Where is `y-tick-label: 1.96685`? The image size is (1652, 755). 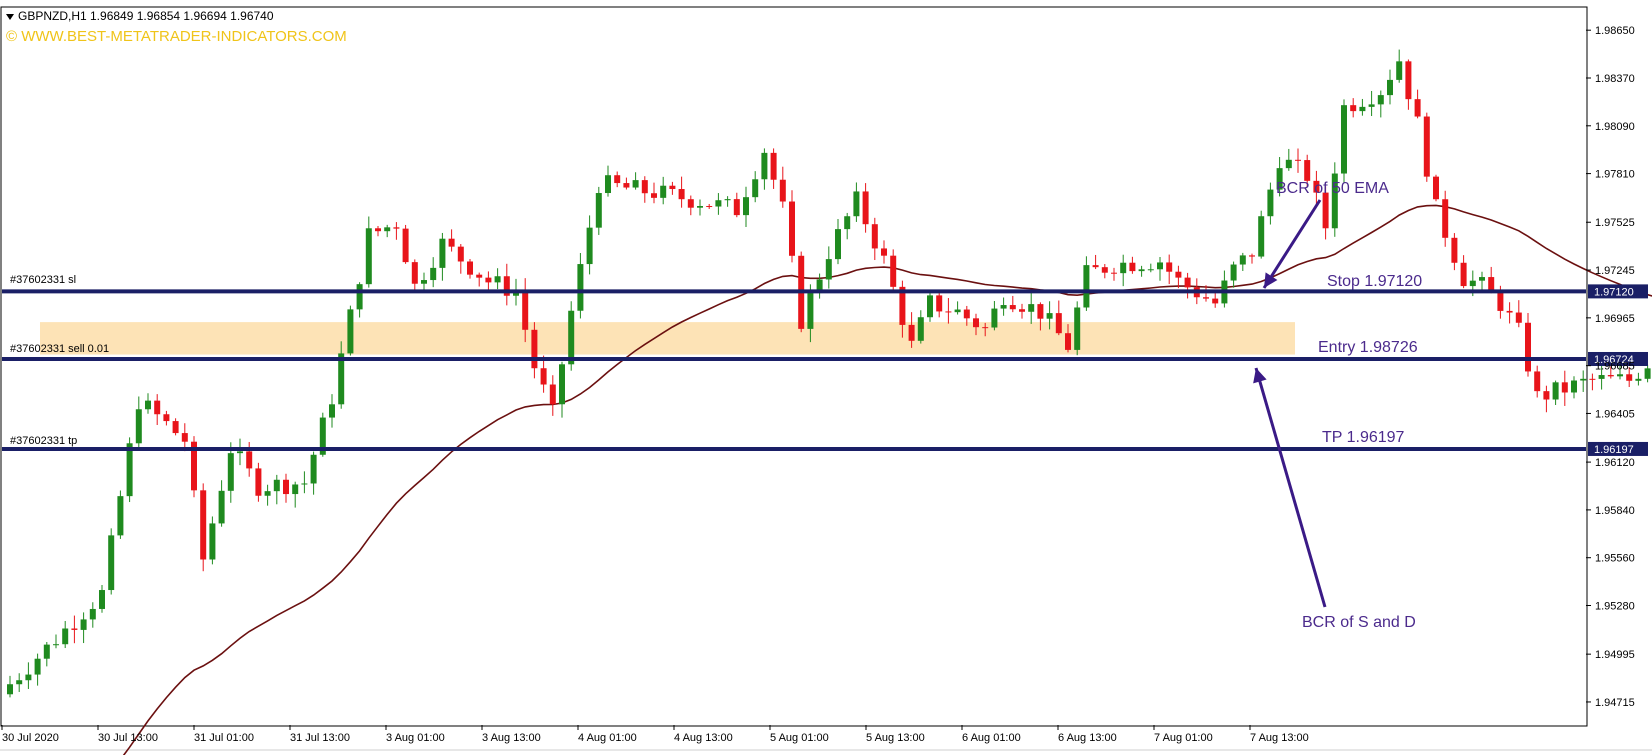
y-tick-label: 1.96685 is located at coordinates (1615, 367).